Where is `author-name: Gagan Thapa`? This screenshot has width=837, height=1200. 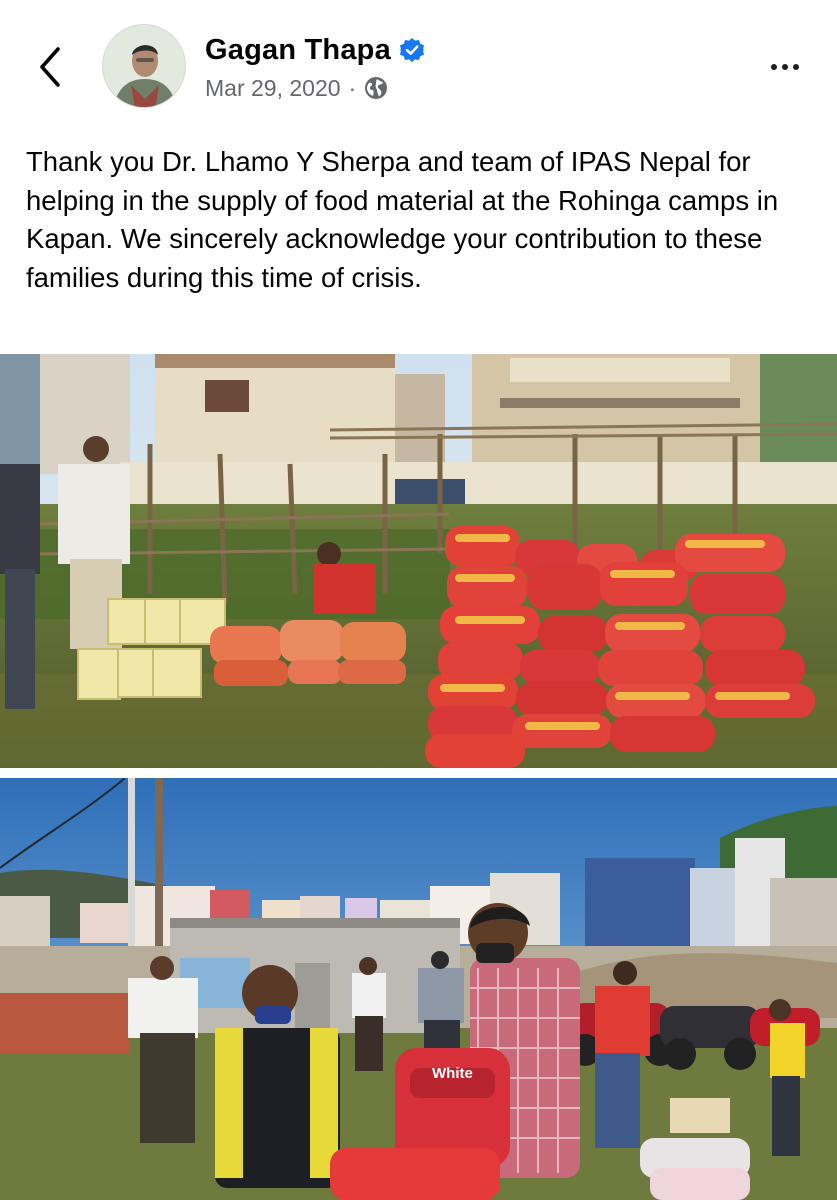
author-name: Gagan Thapa is located at coordinates (298, 50).